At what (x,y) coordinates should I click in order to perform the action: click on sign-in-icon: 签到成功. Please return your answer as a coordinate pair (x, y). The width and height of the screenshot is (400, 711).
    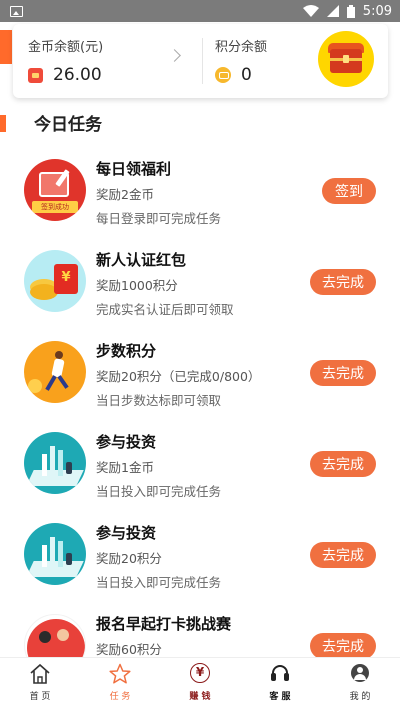
    Looking at the image, I should click on (55, 190).